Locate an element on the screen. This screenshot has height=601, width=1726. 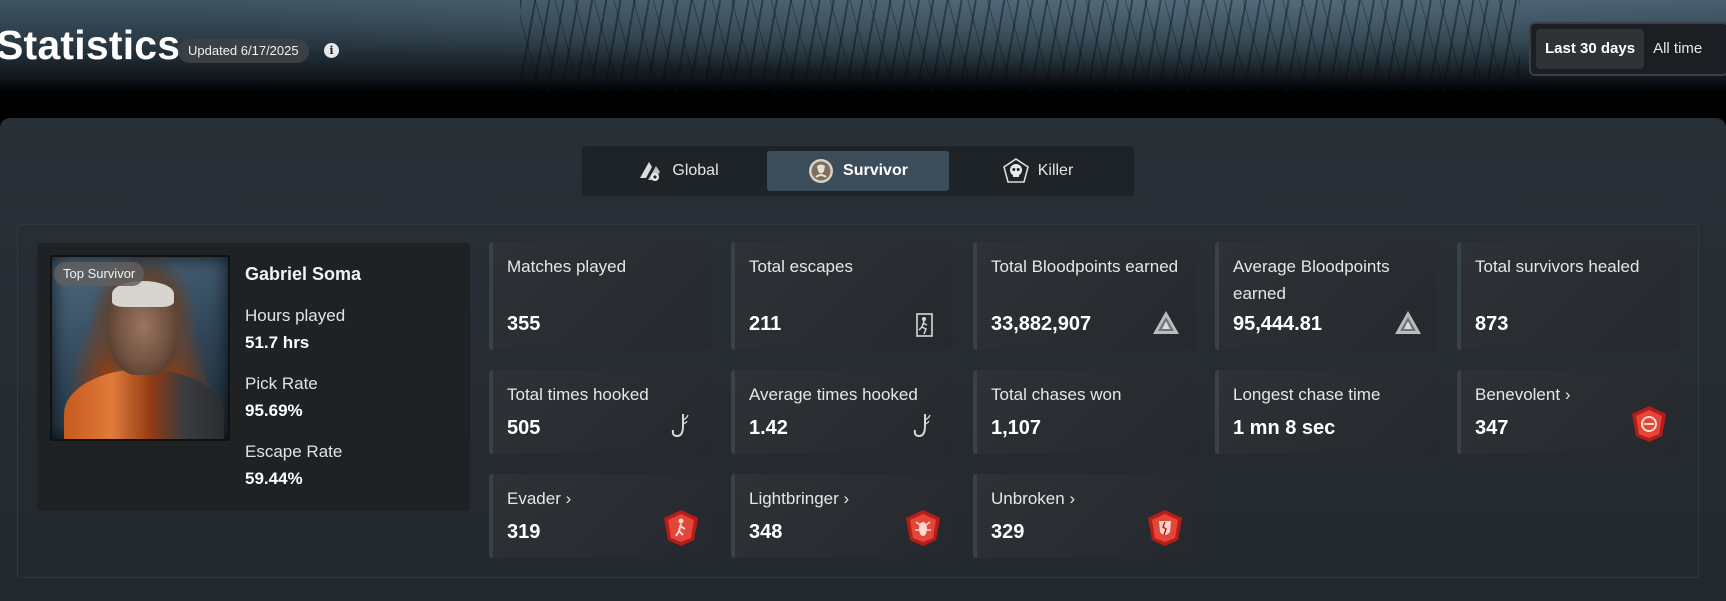
card-total-bloodpoints: Total Bloodpoints earned 33,882,907 is located at coordinates (1084, 296).